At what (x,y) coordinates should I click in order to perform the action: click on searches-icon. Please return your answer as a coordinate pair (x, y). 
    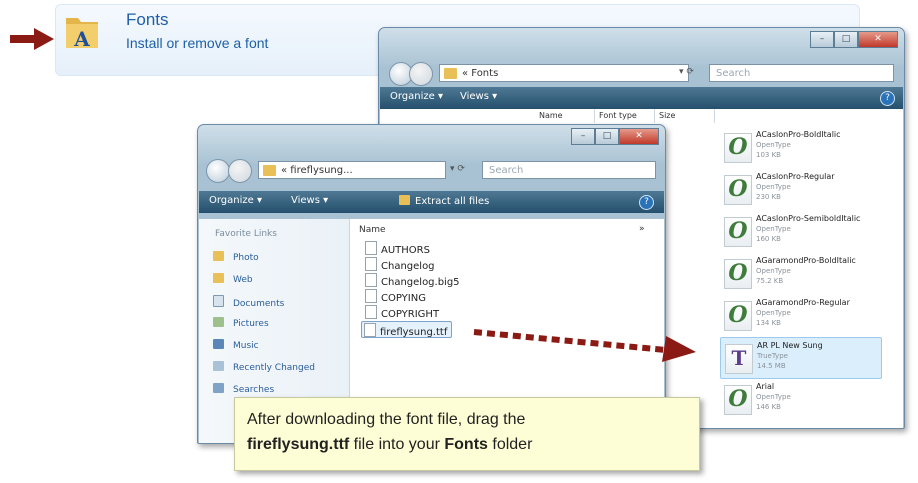
    Looking at the image, I should click on (218, 388).